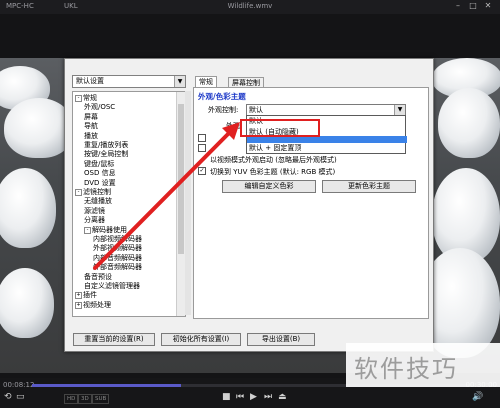 This screenshot has height=408, width=500. I want to click on export-settings-button: 导出设置(B), so click(281, 339).